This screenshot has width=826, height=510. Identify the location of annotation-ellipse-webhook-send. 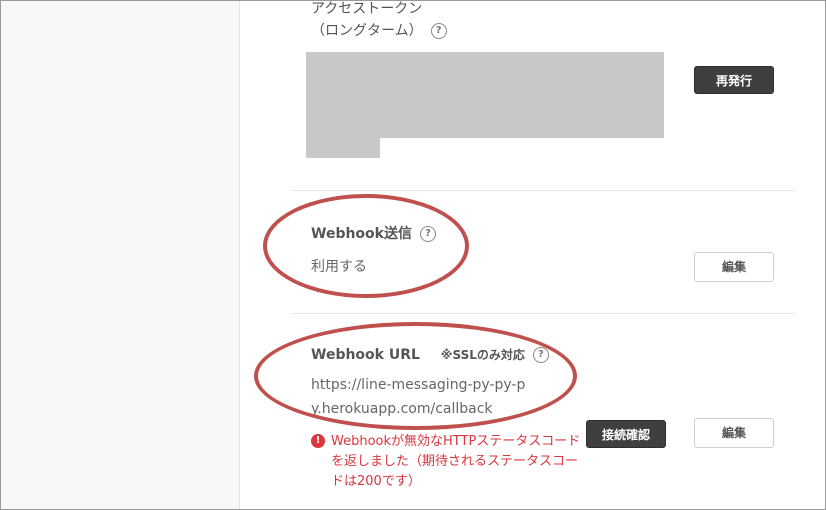
(366, 246).